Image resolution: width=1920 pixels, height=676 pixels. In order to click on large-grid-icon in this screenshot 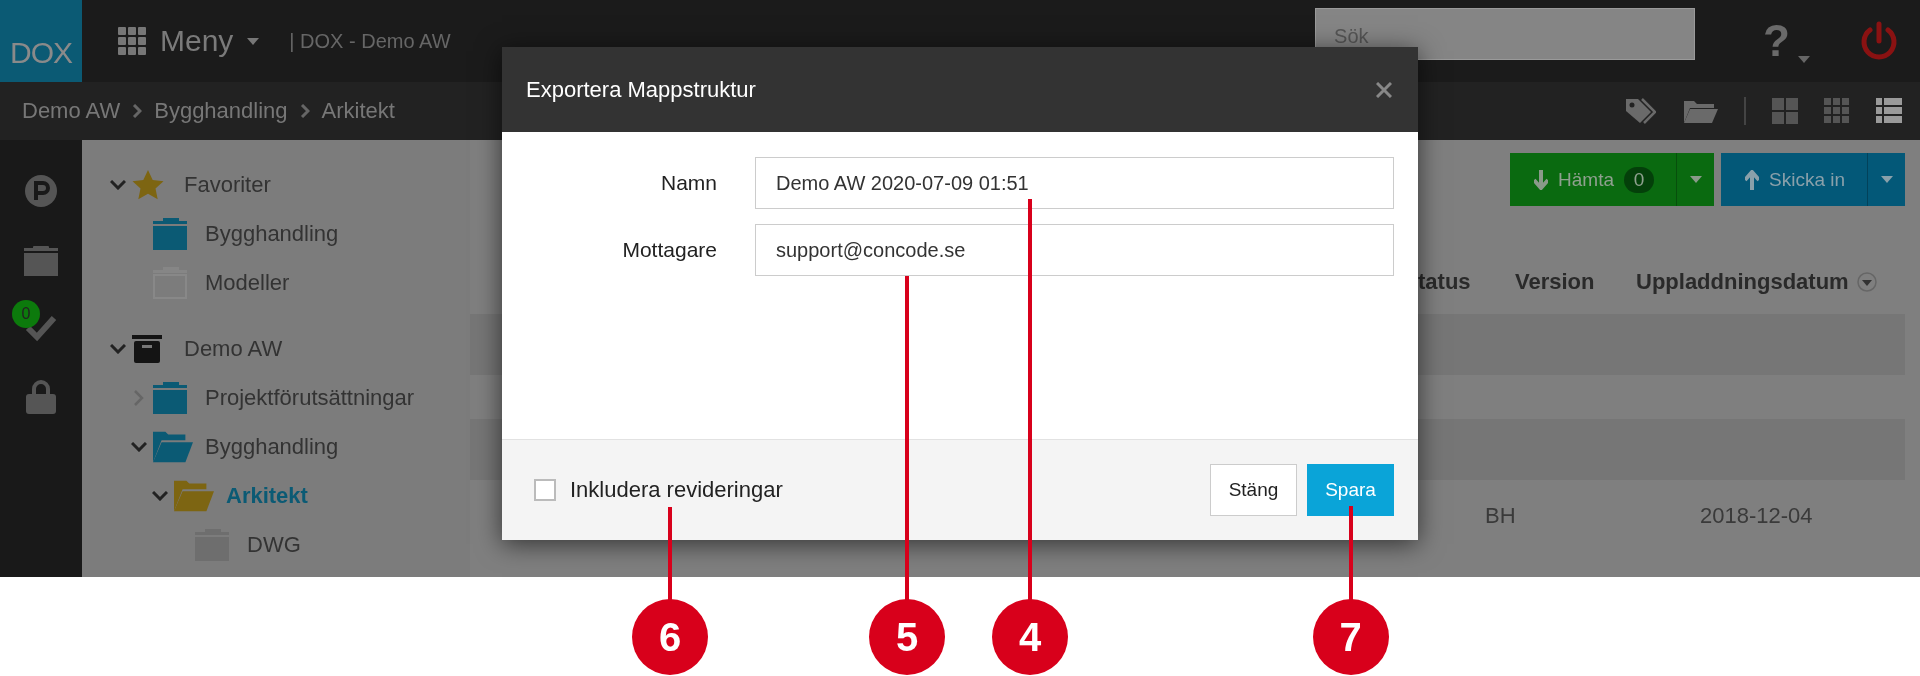, I will do `click(1785, 111)`.